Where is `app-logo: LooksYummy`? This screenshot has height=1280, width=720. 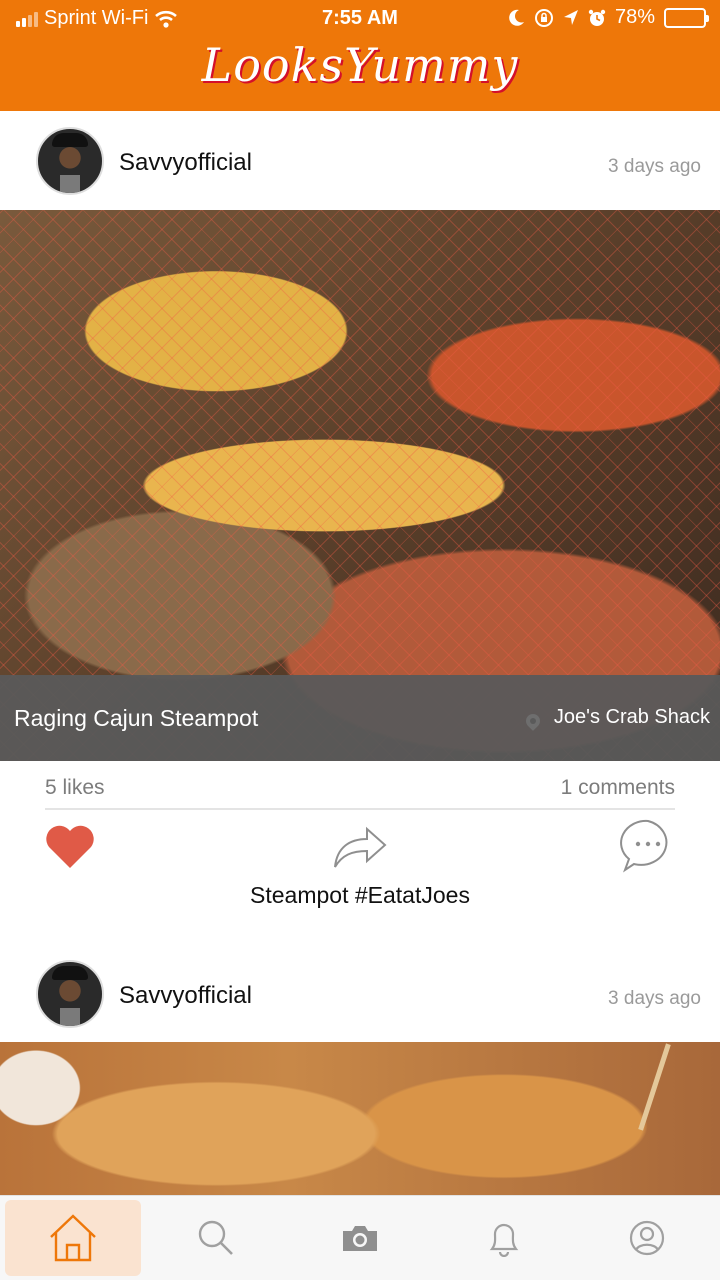 app-logo: LooksYummy is located at coordinates (360, 65).